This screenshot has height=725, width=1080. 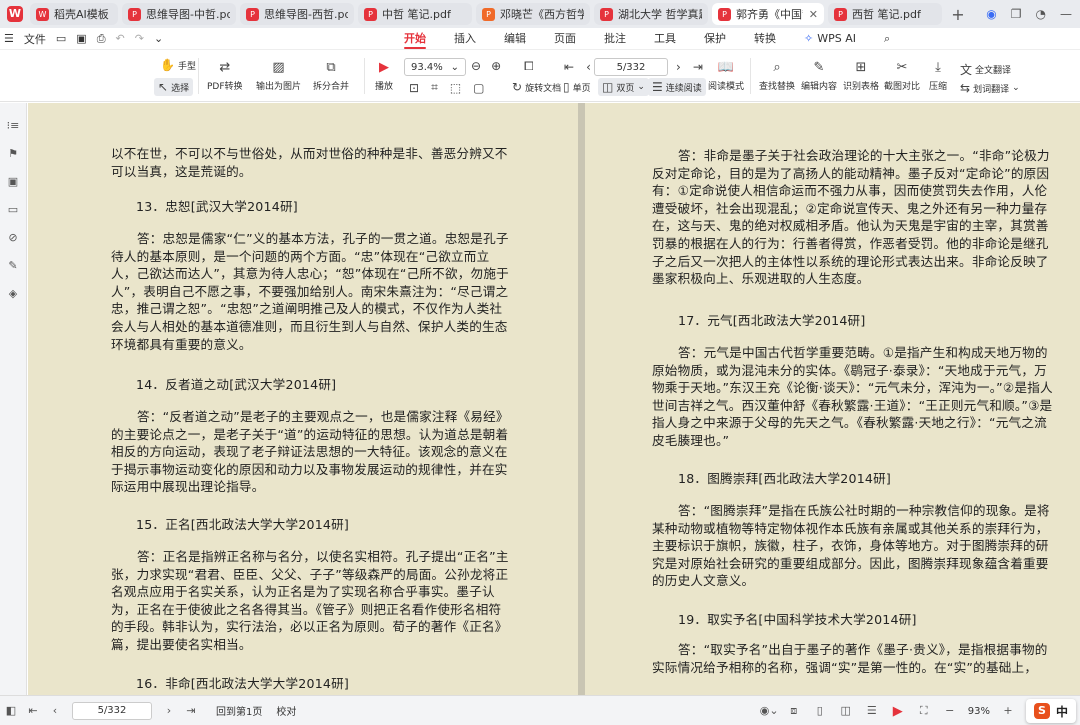 I want to click on ime-indicator: S 中, so click(x=1050, y=711).